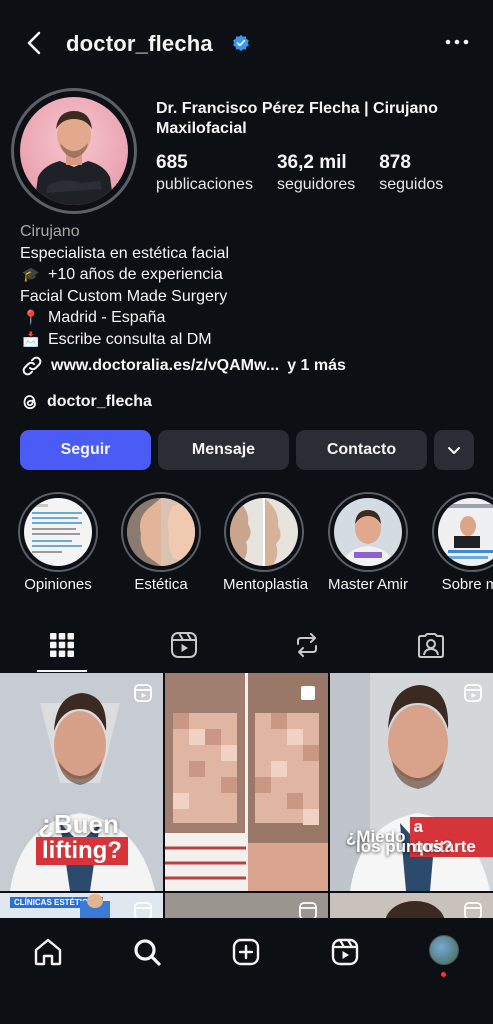 Image resolution: width=493 pixels, height=1024 pixels. What do you see at coordinates (457, 42) in the screenshot?
I see `more-options-icon` at bounding box center [457, 42].